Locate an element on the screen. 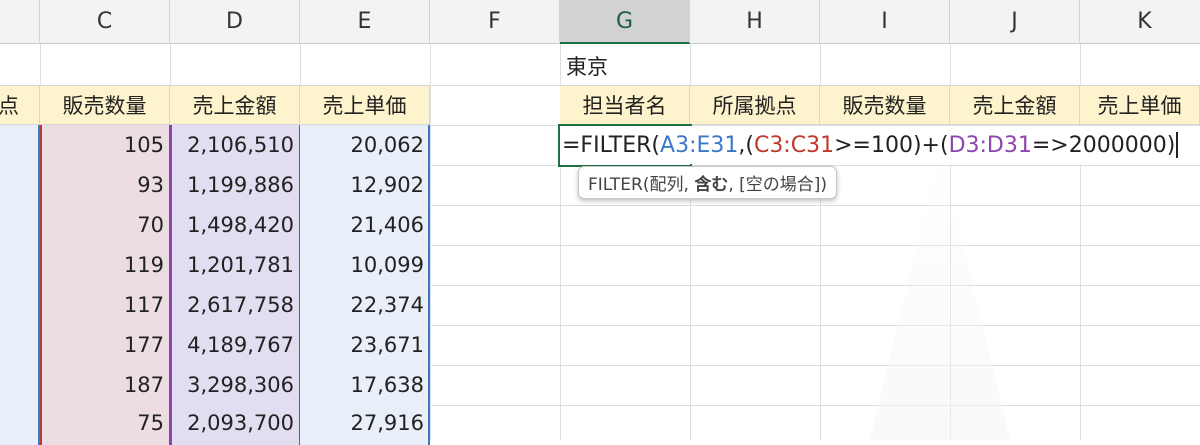 The height and width of the screenshot is (445, 1200). tooltip-prefix: FILTER(配列, is located at coordinates (641, 185).